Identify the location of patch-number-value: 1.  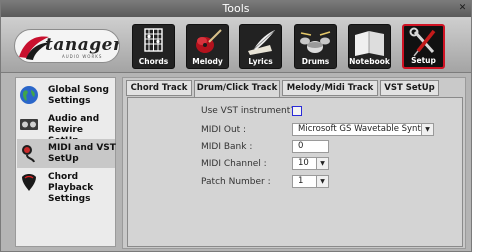
(301, 181).